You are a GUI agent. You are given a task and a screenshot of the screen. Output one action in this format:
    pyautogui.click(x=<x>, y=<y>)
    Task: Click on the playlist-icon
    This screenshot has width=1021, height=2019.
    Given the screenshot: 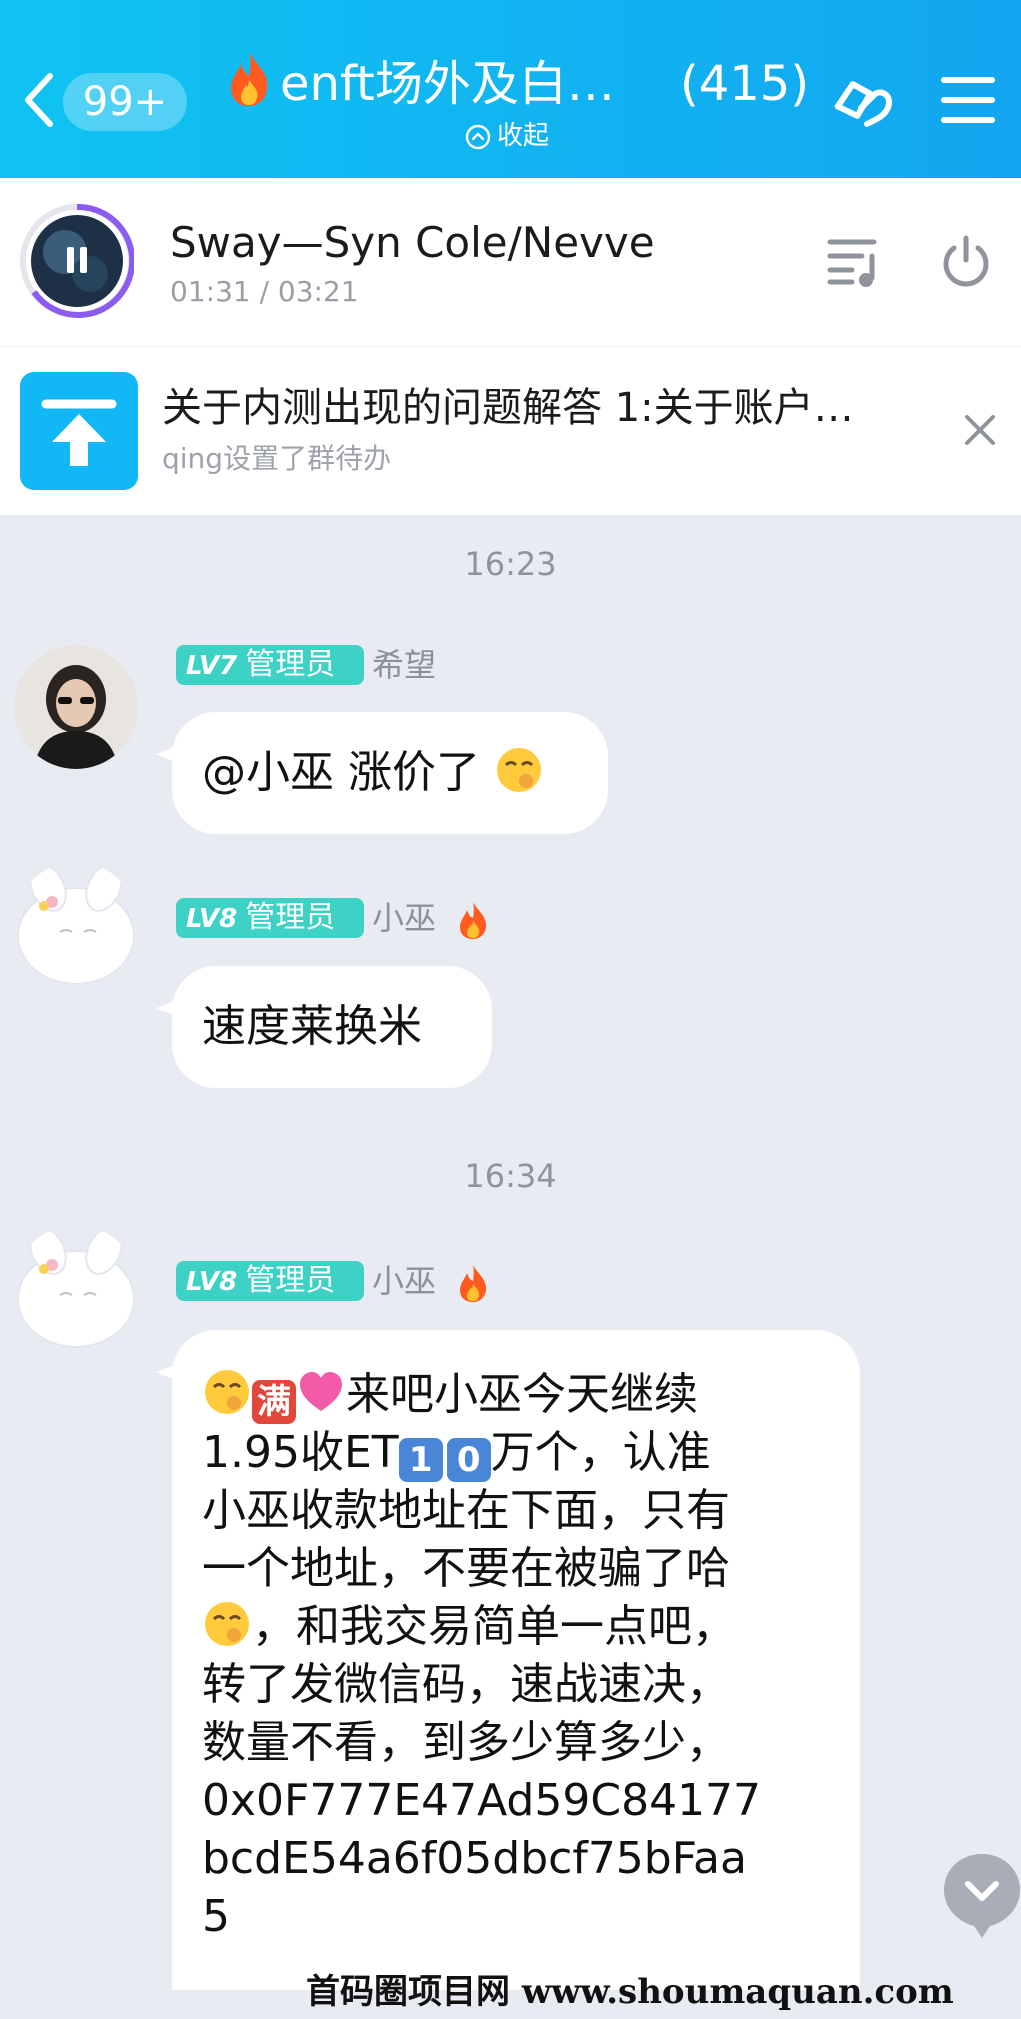 What is the action you would take?
    pyautogui.click(x=854, y=262)
    